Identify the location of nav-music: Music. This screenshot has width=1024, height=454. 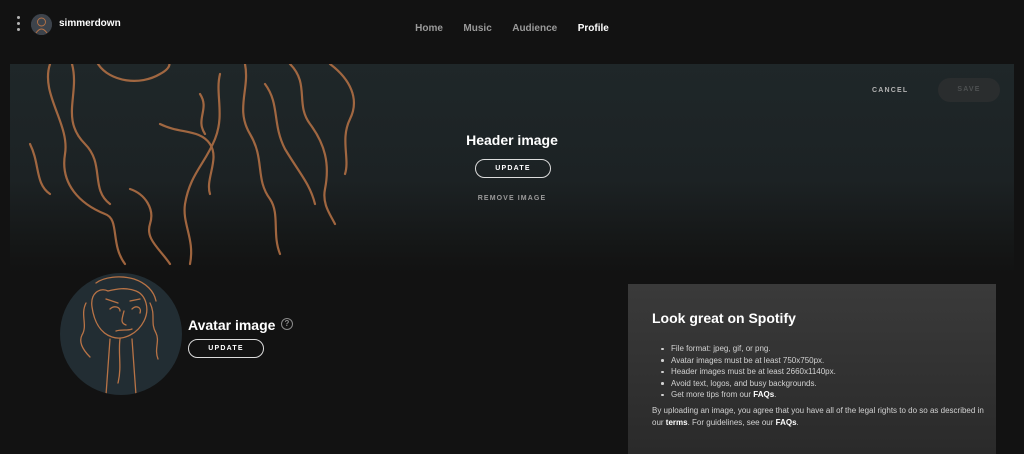
(477, 28).